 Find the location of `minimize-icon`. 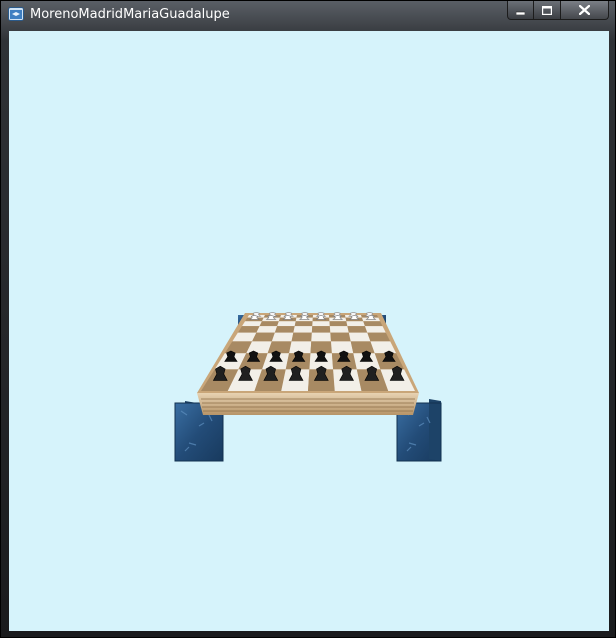

minimize-icon is located at coordinates (520, 13).